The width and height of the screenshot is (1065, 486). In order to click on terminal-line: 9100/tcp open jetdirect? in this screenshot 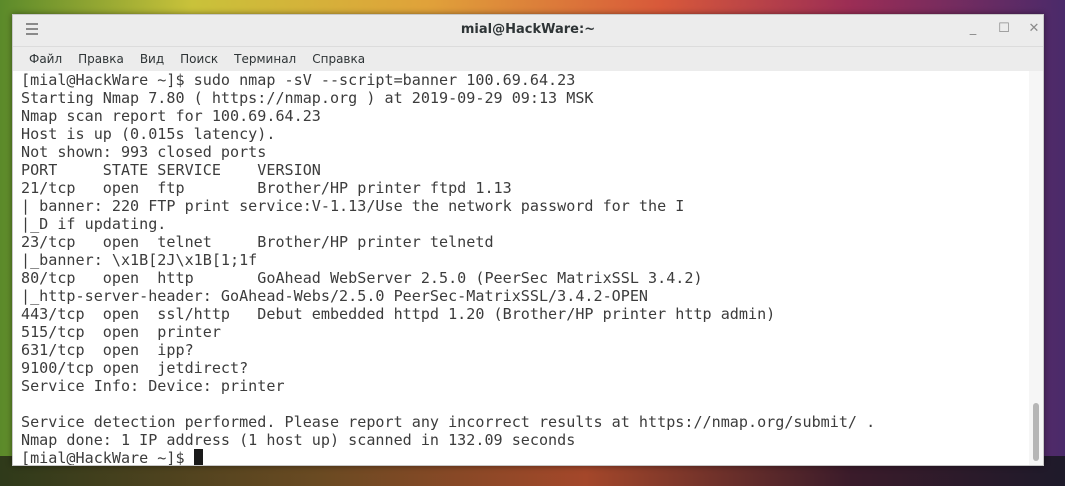, I will do `click(135, 368)`.